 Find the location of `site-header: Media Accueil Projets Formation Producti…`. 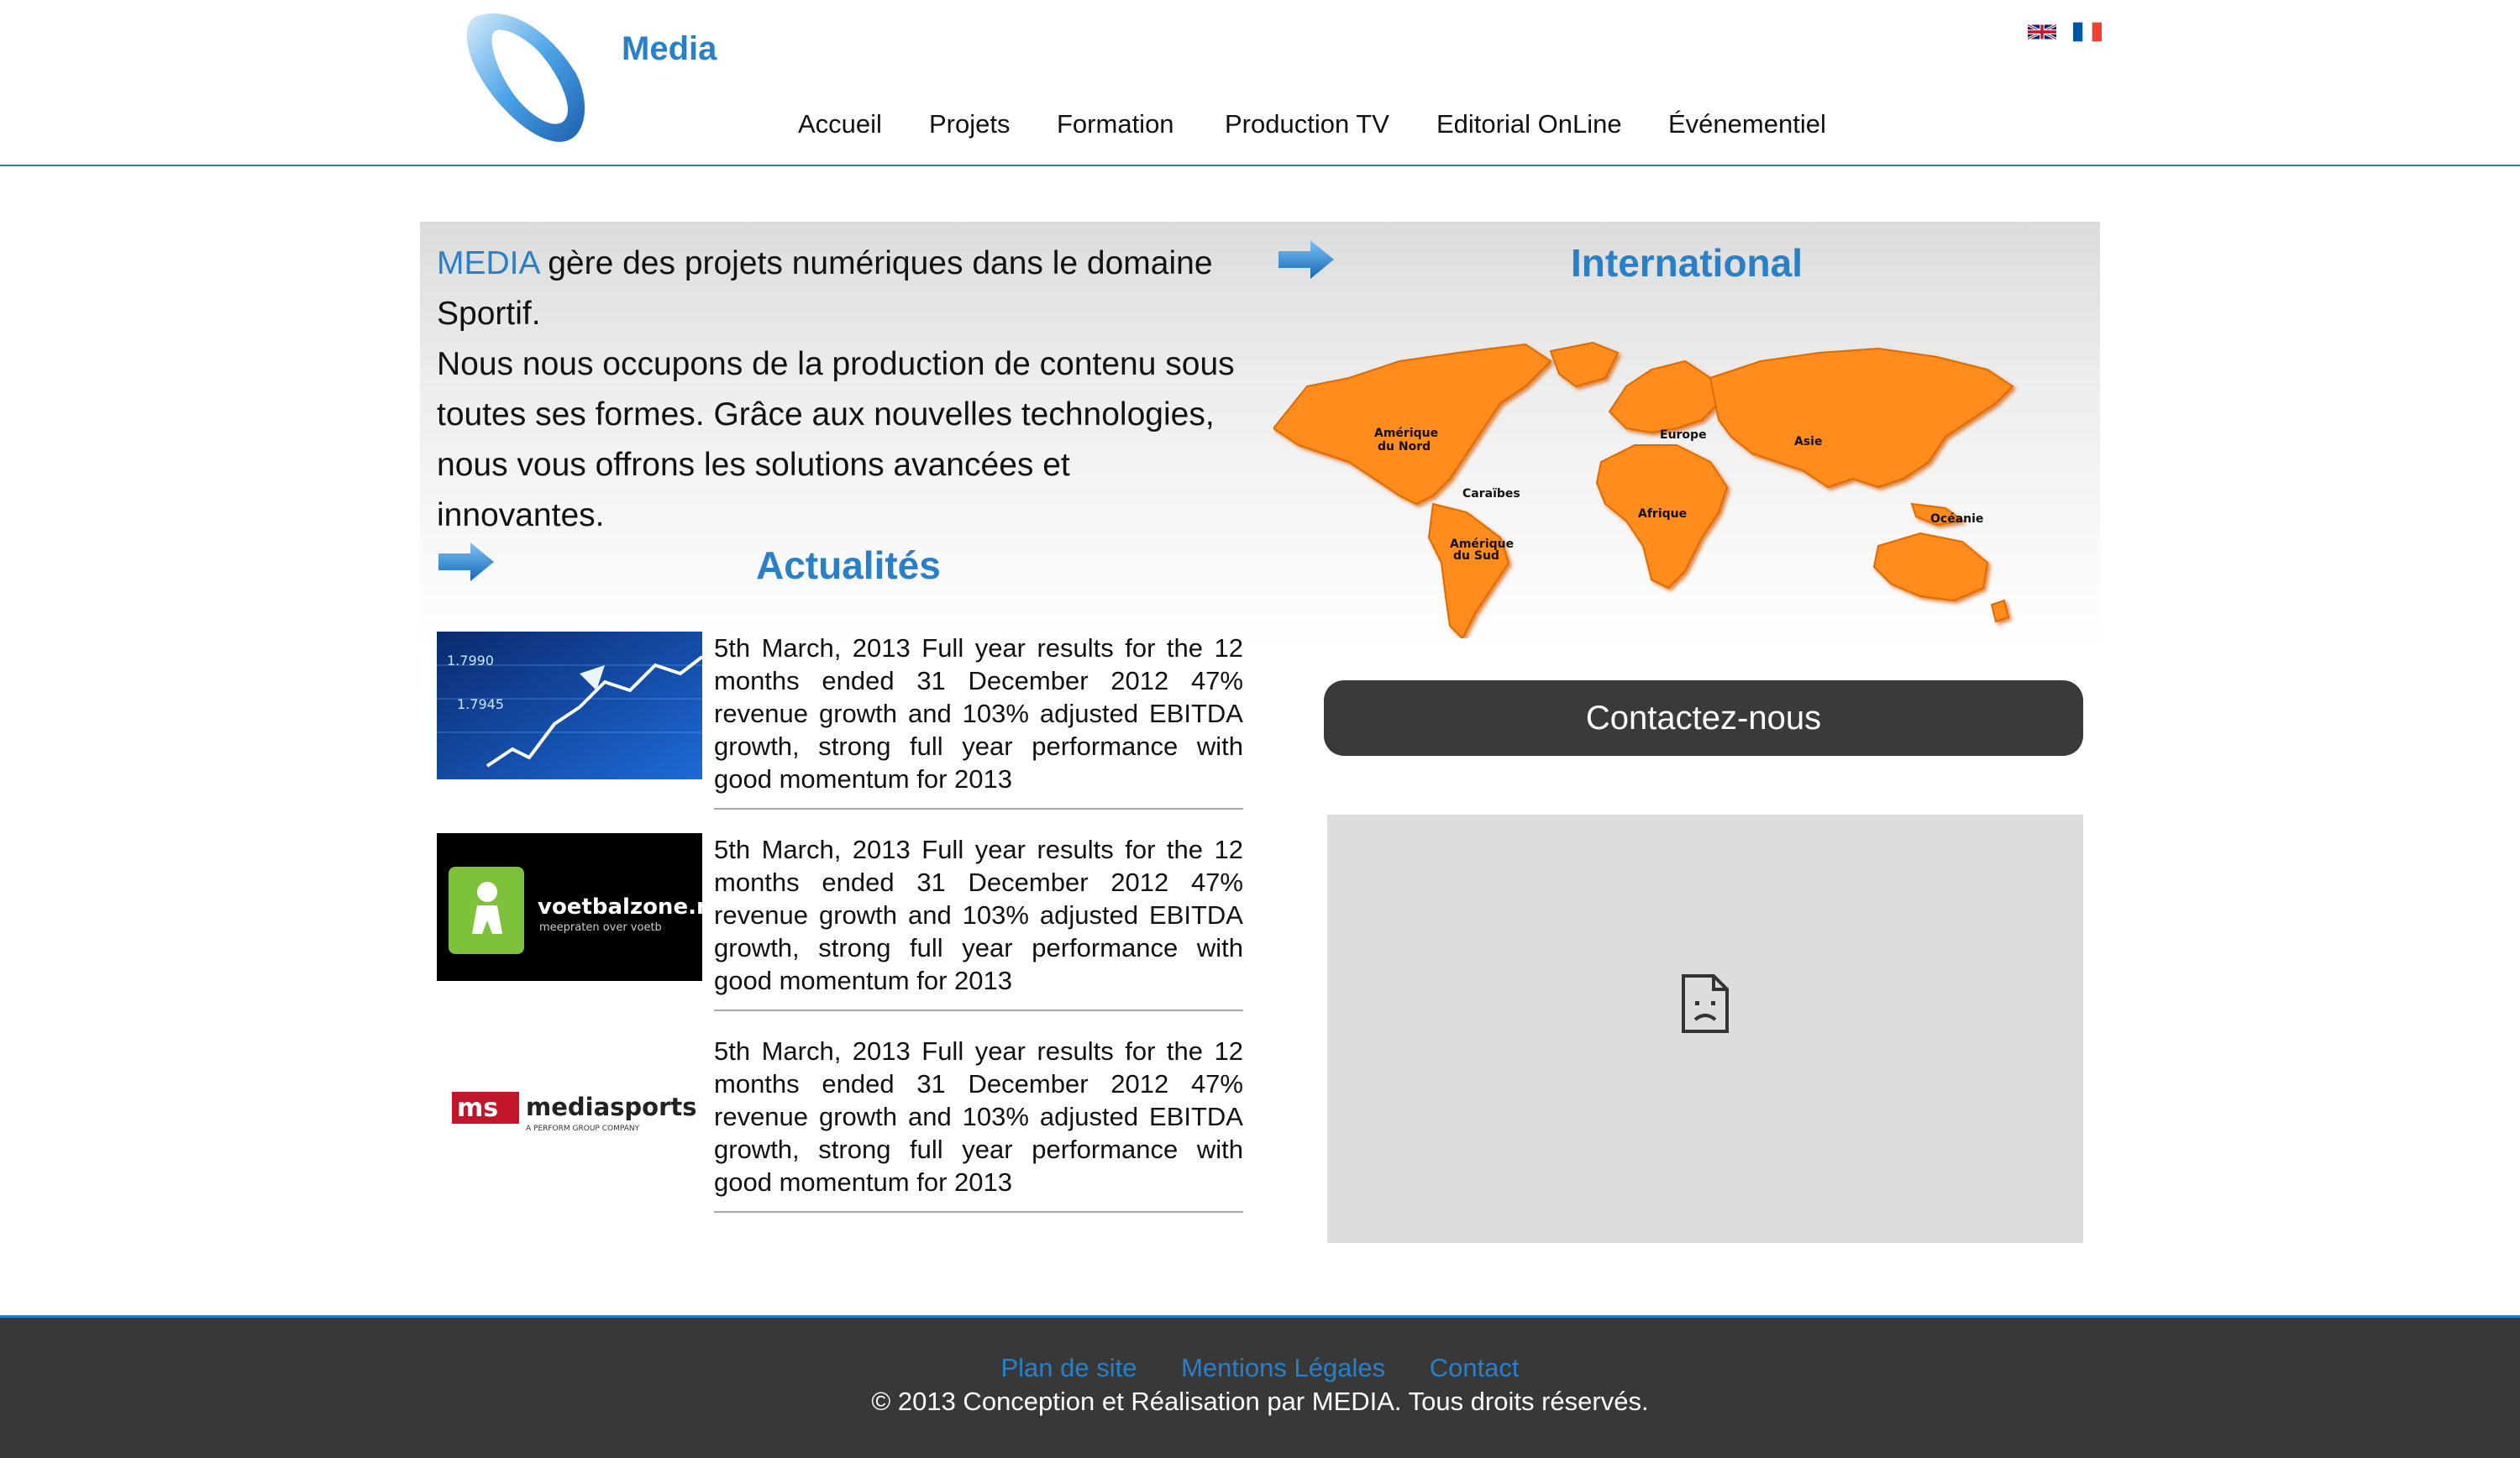

site-header: Media Accueil Projets Formation Producti… is located at coordinates (1260, 83).